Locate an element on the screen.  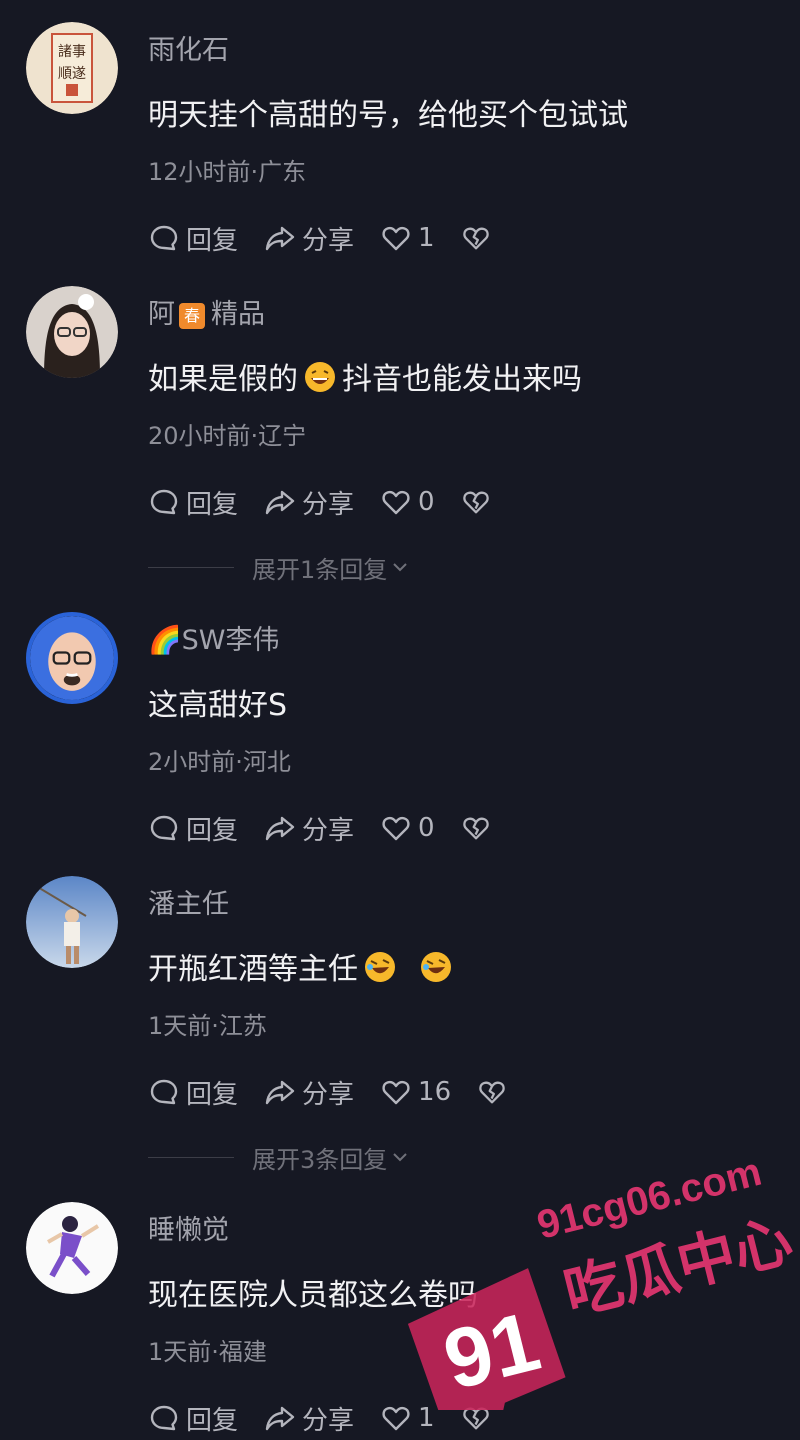
like-count: 16 is located at coordinates (435, 1092).